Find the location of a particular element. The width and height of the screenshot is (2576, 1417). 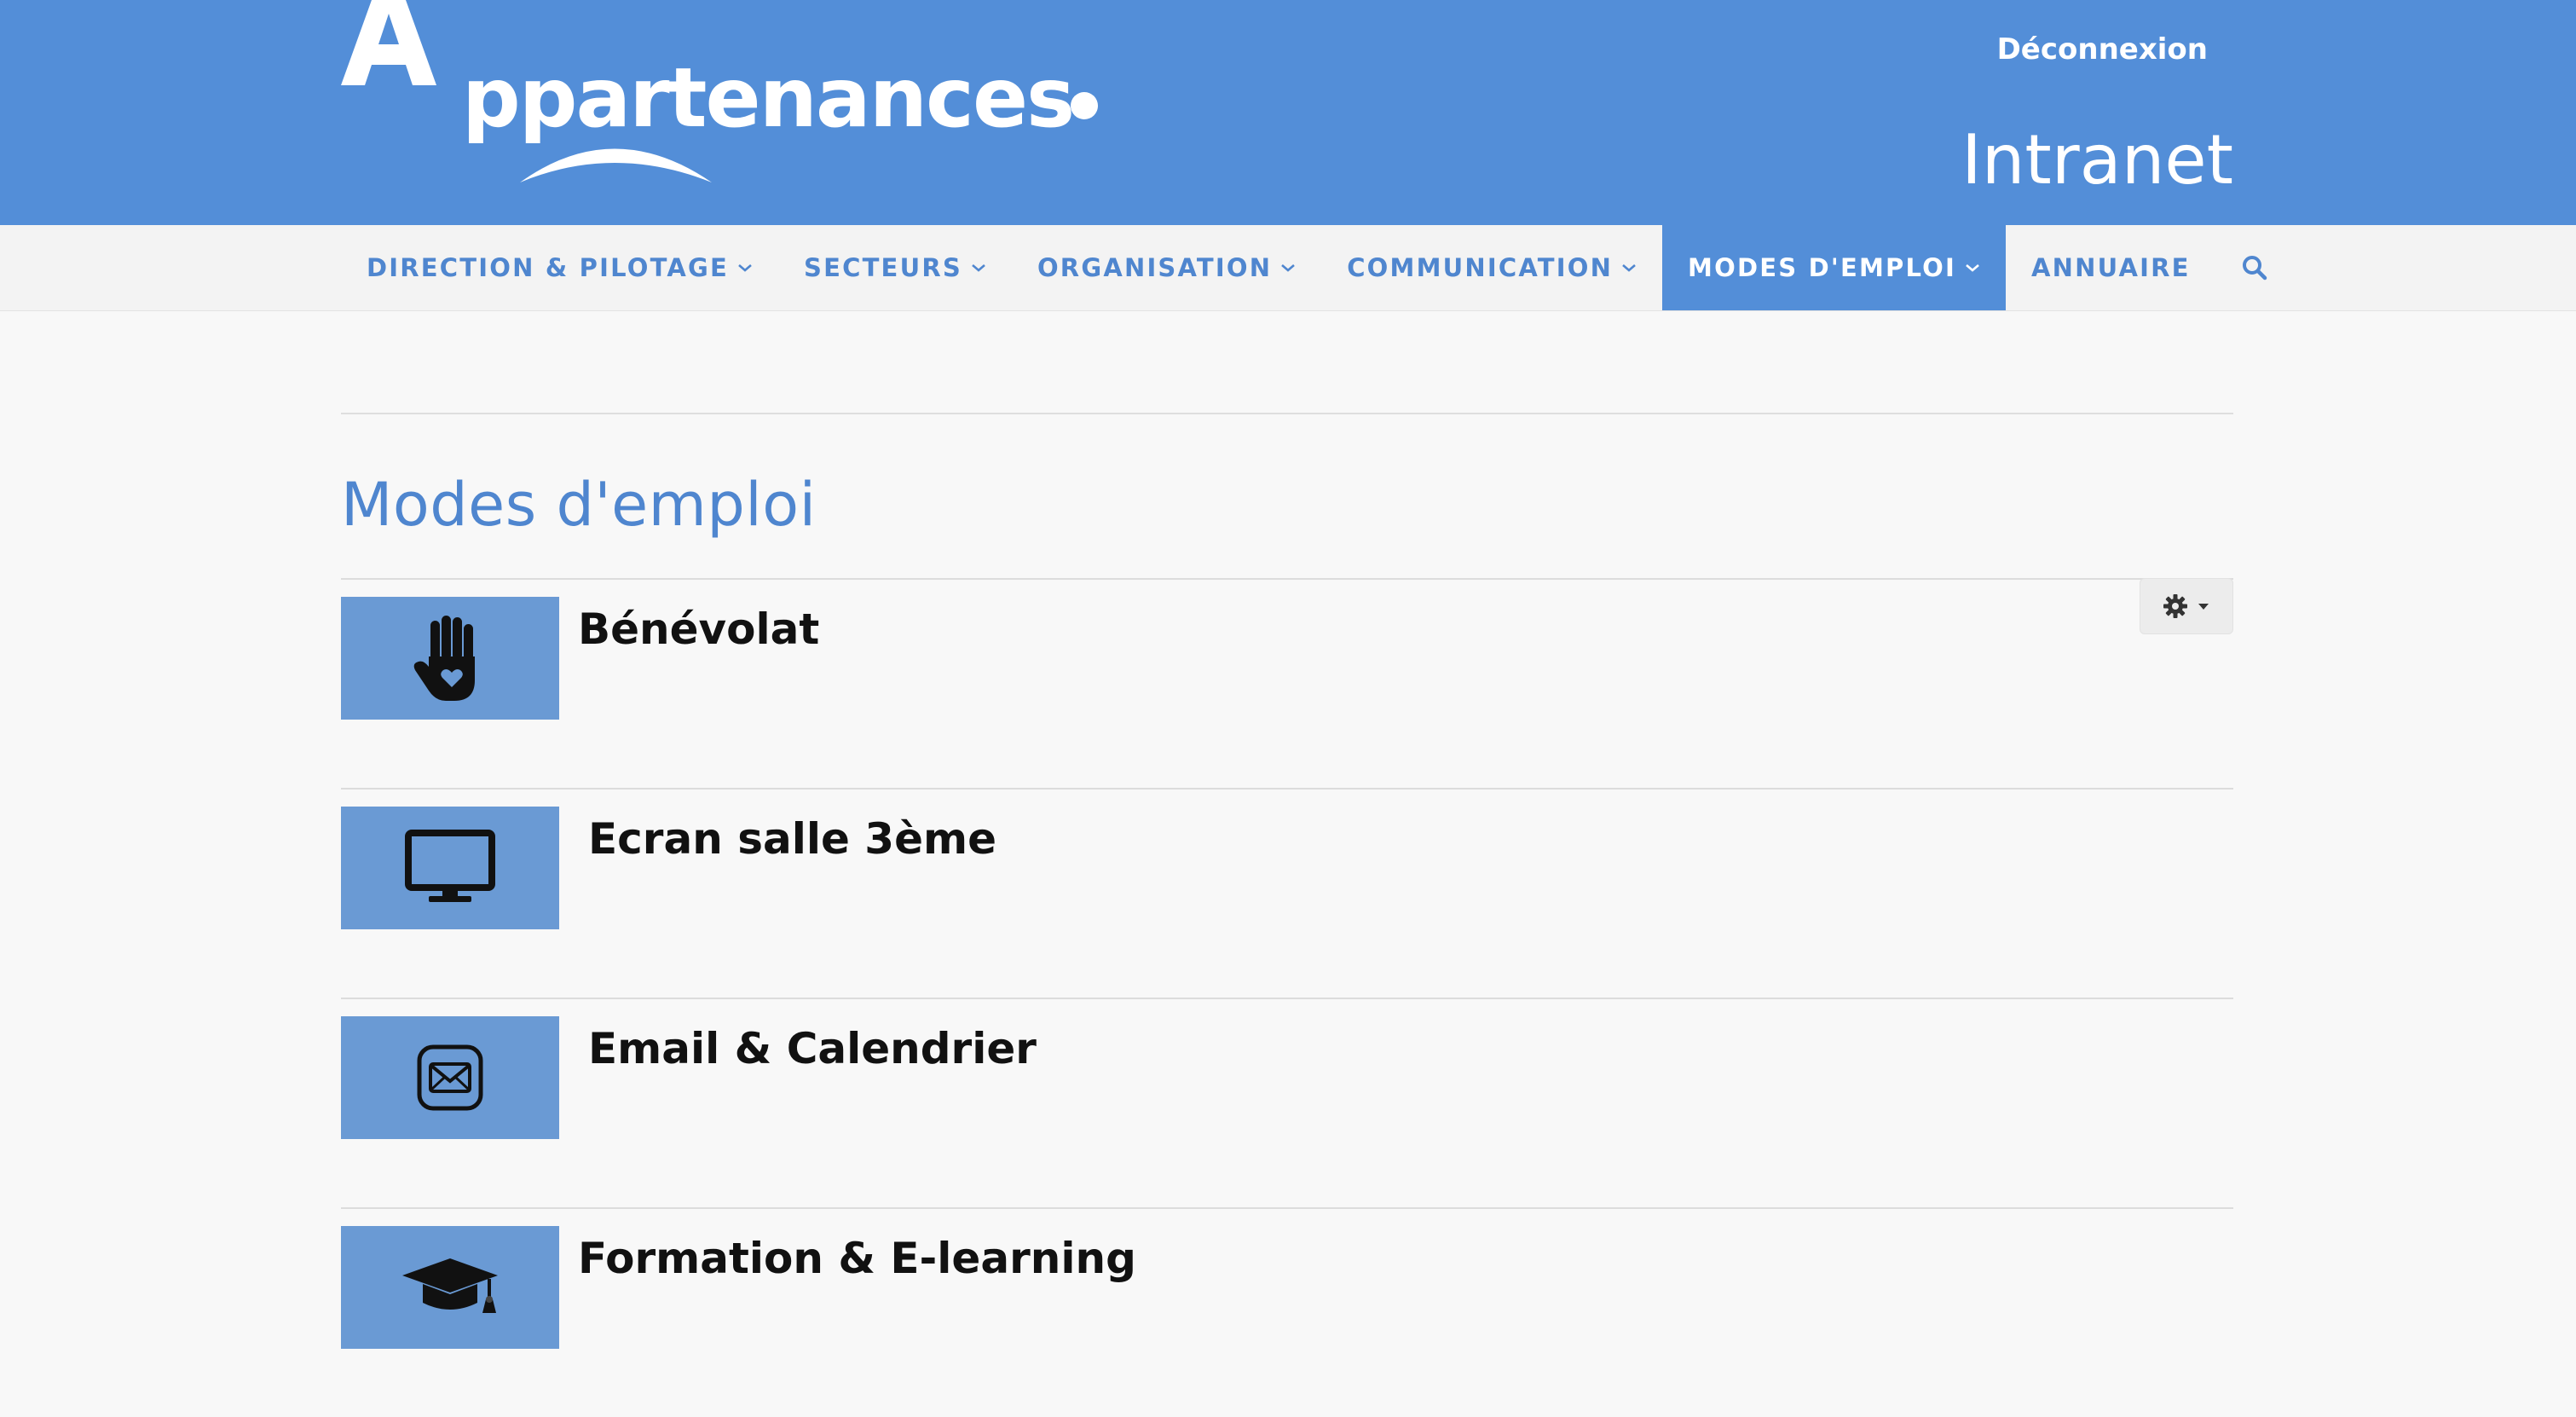

nav-item-label: Organisation is located at coordinates (1155, 267).